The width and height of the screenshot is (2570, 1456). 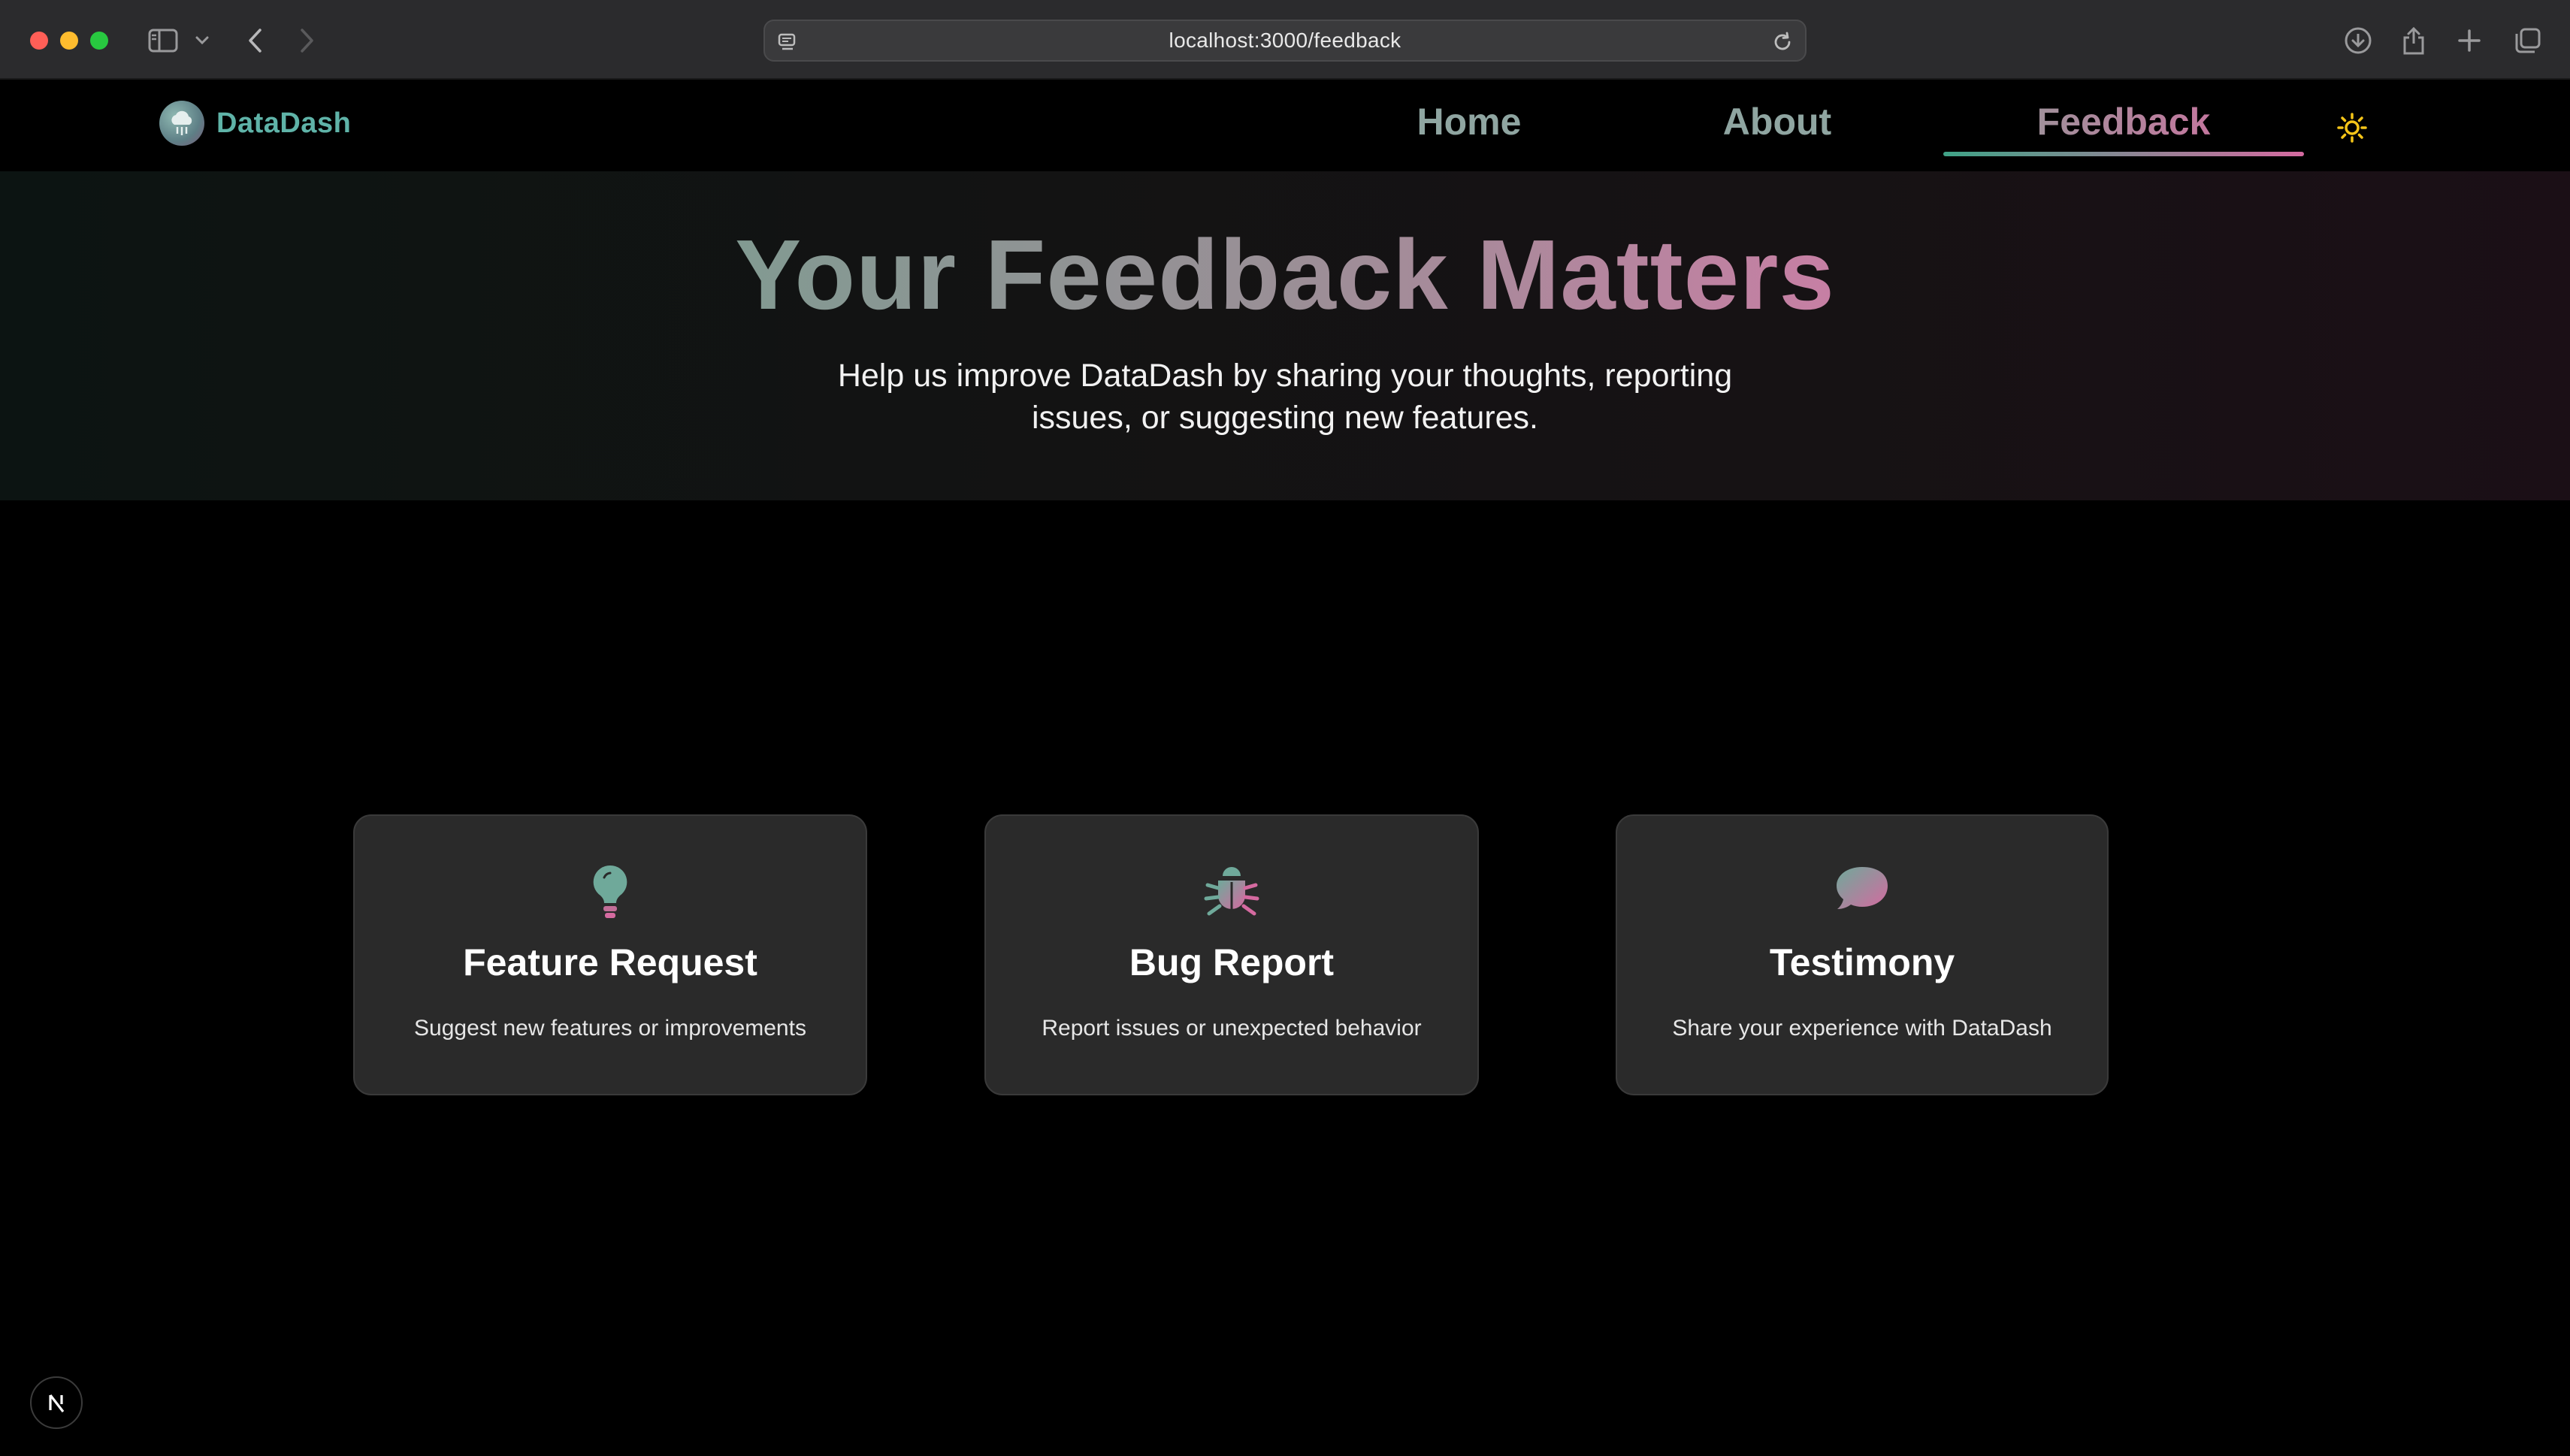 What do you see at coordinates (787, 44) in the screenshot?
I see `site-settings-icon` at bounding box center [787, 44].